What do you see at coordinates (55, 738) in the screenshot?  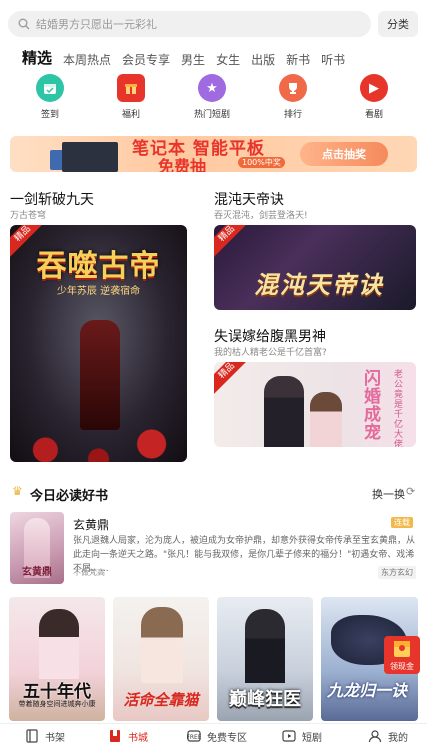 I see `nav-label: 书架` at bounding box center [55, 738].